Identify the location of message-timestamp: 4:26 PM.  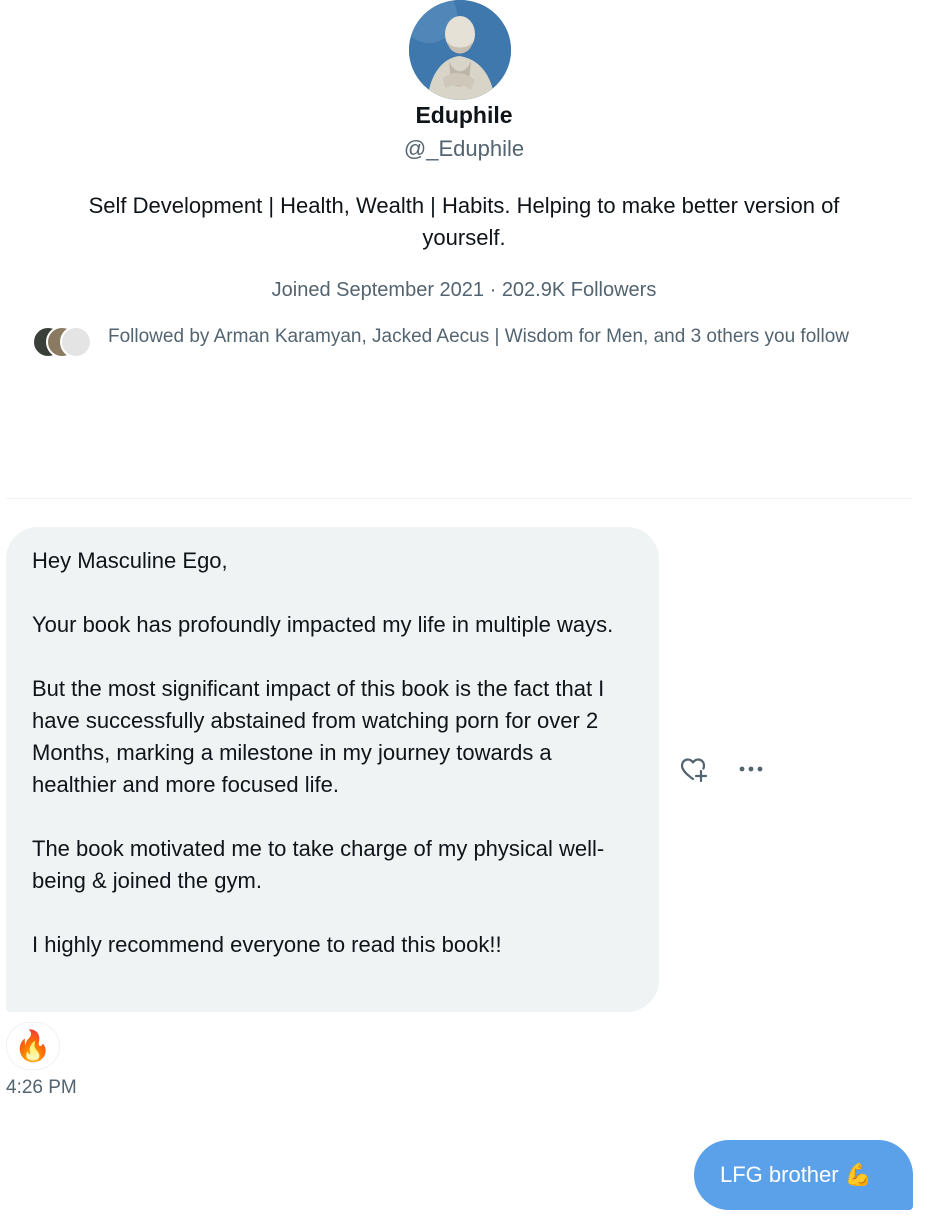
(41, 1087).